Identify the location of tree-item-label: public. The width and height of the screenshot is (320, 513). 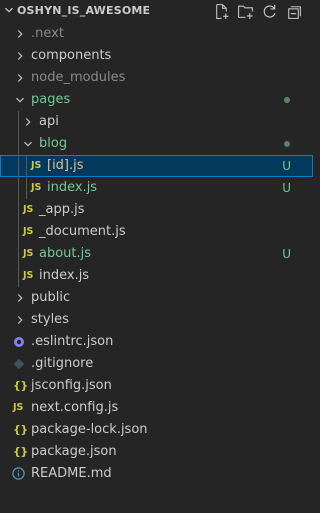
(51, 297).